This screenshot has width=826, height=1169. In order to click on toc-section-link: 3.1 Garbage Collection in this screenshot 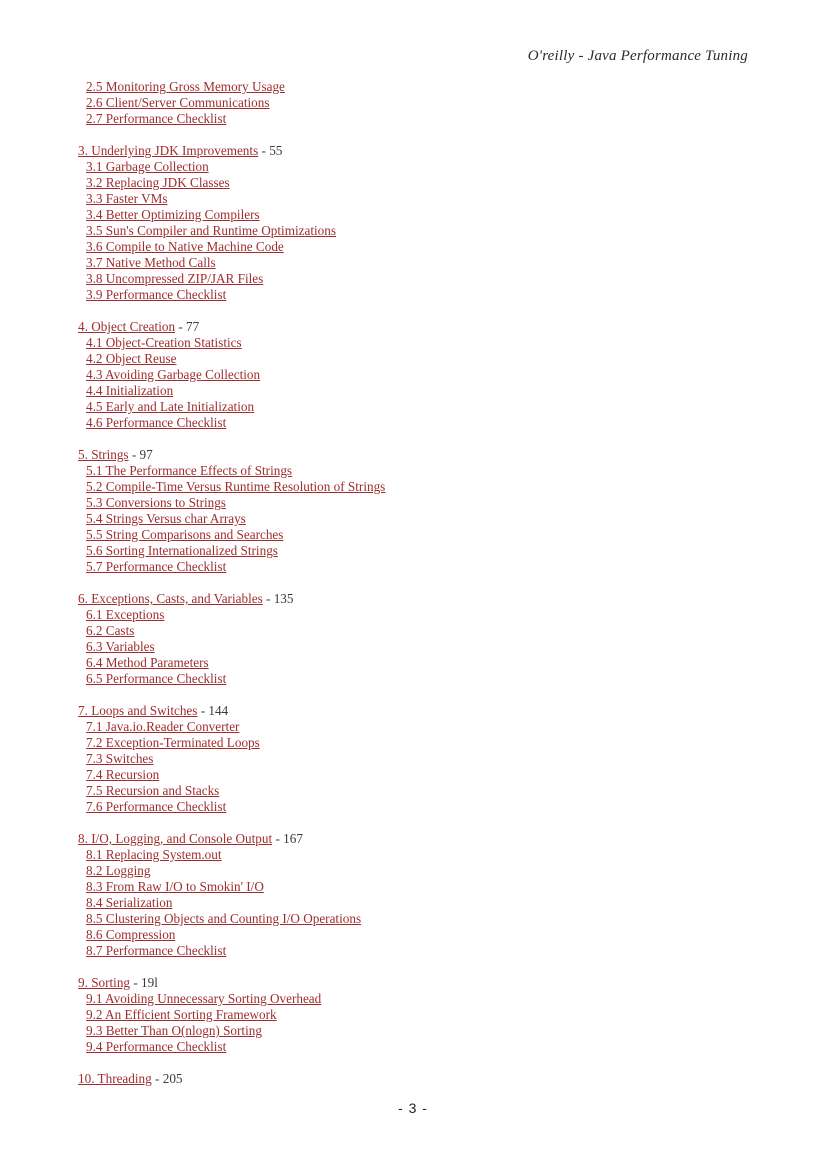, I will do `click(147, 166)`.